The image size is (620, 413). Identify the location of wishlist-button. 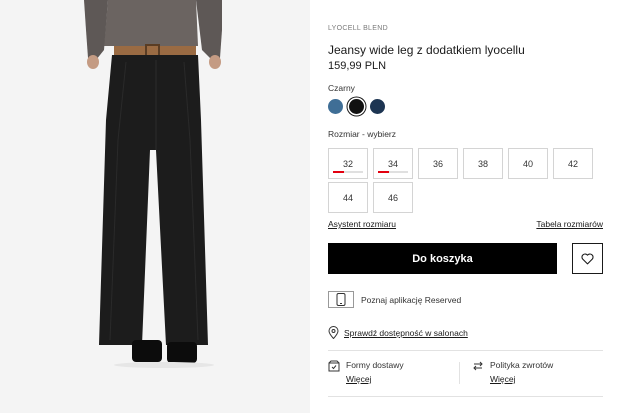
(587, 258).